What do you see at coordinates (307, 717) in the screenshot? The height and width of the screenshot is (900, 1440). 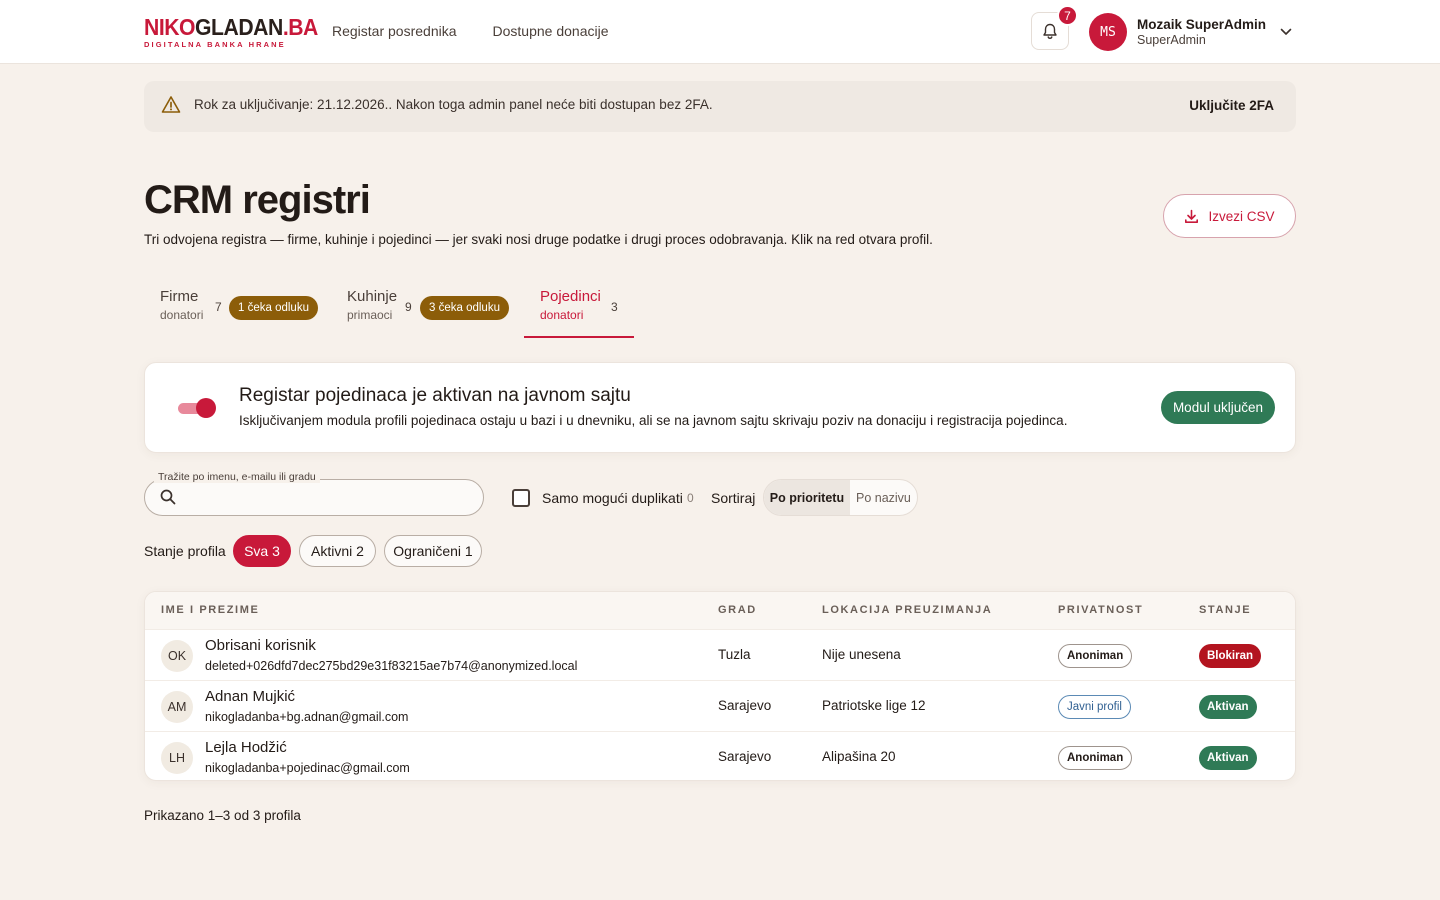 I see `row-email: nikogladanba+bg.adnan@gmail.com` at bounding box center [307, 717].